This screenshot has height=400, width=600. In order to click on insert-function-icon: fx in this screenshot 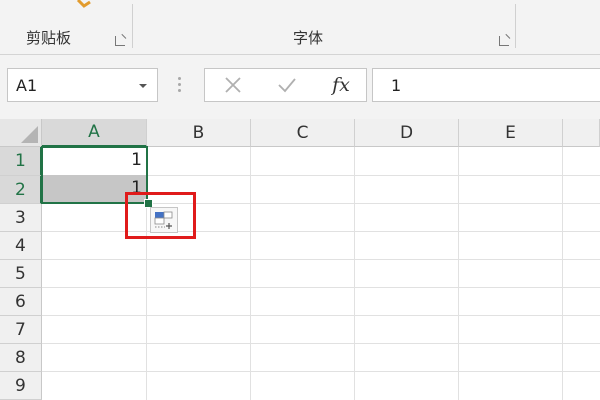, I will do `click(341, 85)`.